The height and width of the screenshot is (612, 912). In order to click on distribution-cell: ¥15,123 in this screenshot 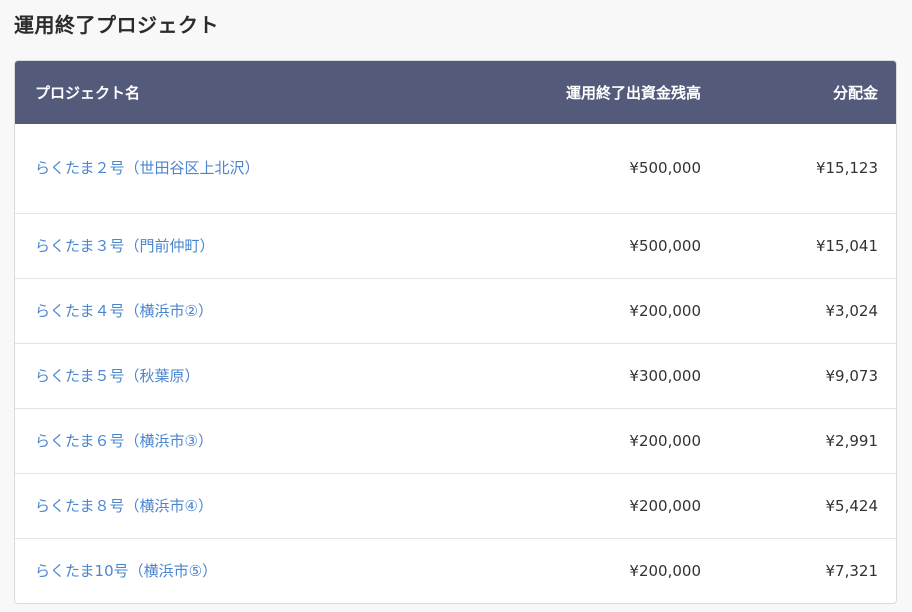, I will do `click(846, 168)`.